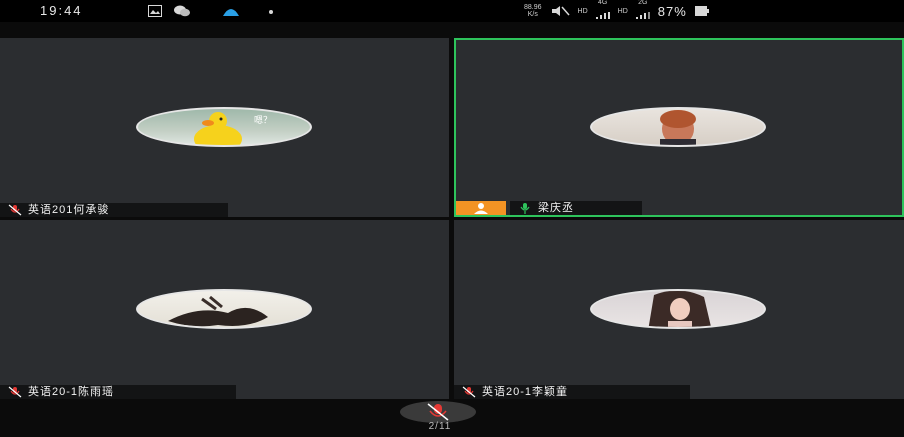 The width and height of the screenshot is (904, 437). Describe the element at coordinates (572, 392) in the screenshot. I see `participant-name-bar: 英语20-1李颖童` at that location.